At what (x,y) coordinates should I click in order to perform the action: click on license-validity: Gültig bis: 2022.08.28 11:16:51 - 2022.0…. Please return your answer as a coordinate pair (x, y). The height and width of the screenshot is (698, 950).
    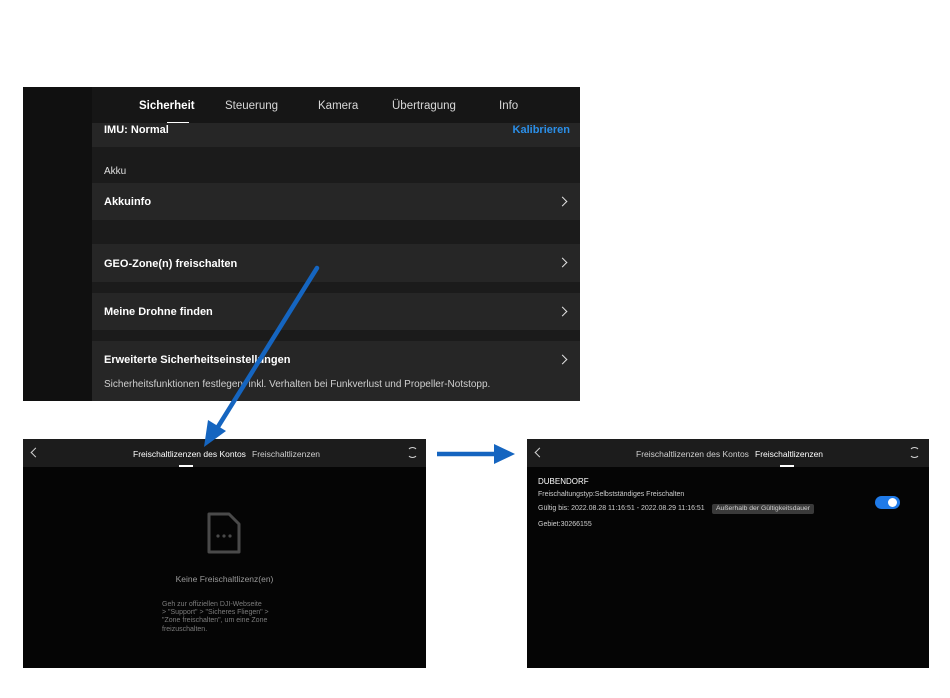
    Looking at the image, I should click on (621, 508).